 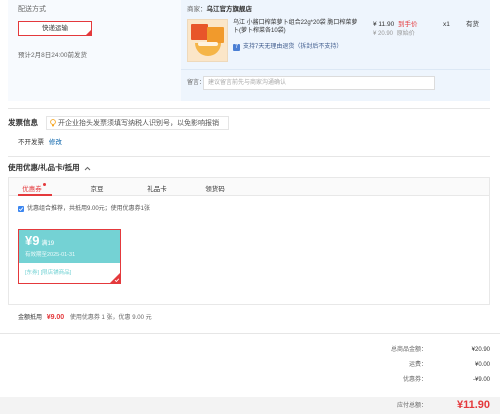 What do you see at coordinates (446, 24) in the screenshot?
I see `product-quantity: x1` at bounding box center [446, 24].